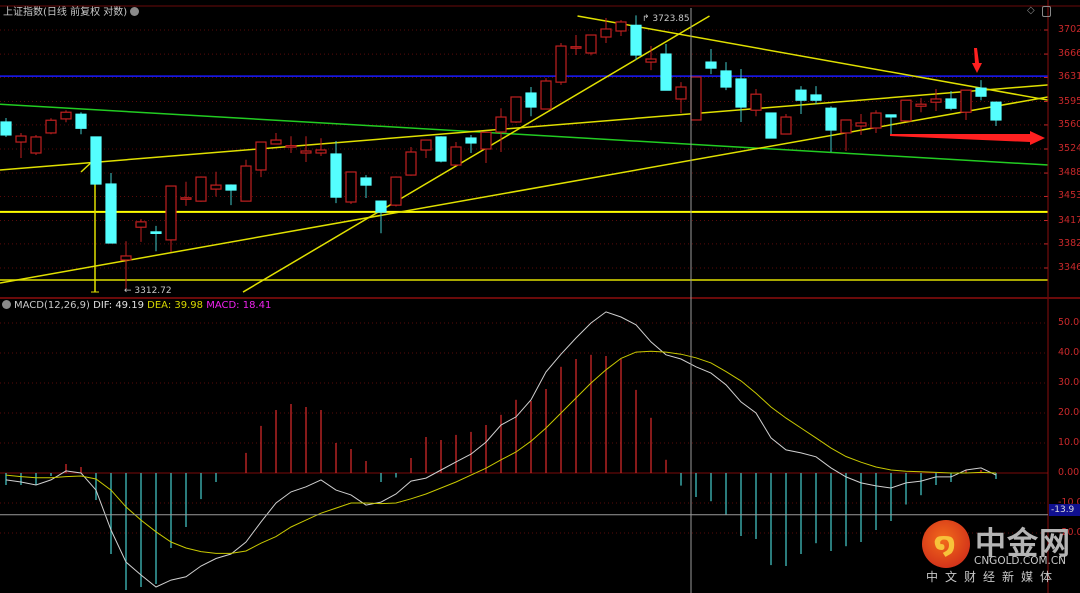 This screenshot has height=593, width=1080. I want to click on chevron-down-icon, so click(135, 11).